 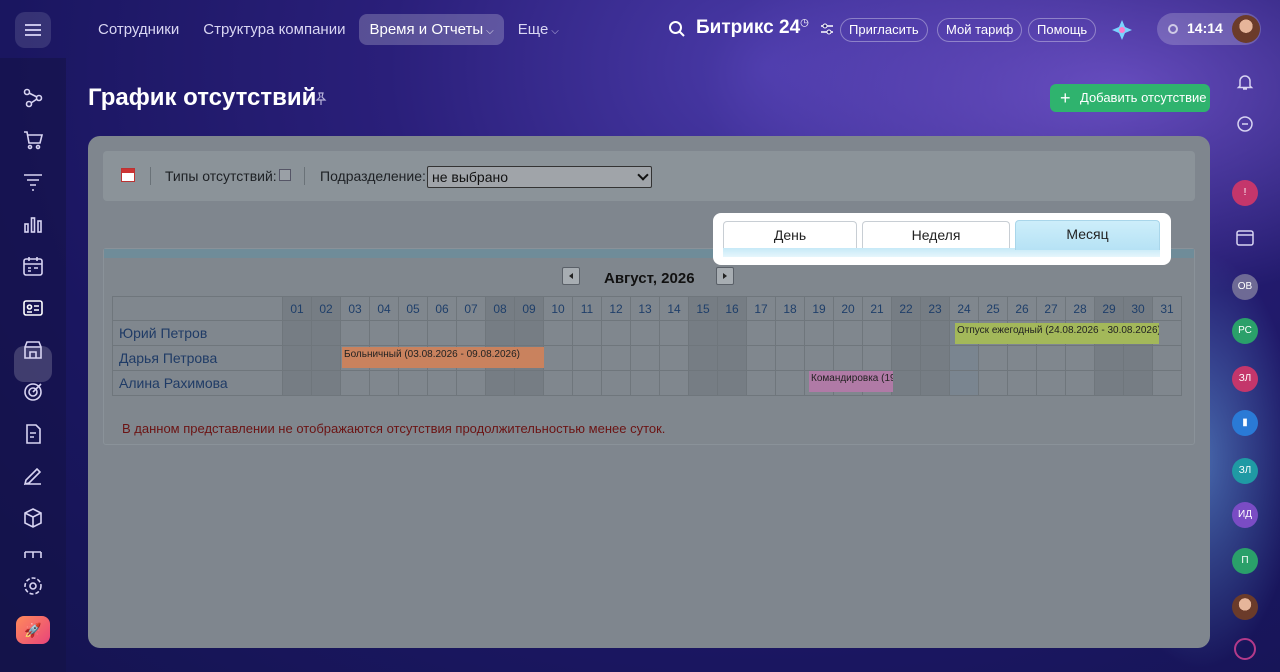 What do you see at coordinates (571, 276) in the screenshot?
I see `prev-month-button` at bounding box center [571, 276].